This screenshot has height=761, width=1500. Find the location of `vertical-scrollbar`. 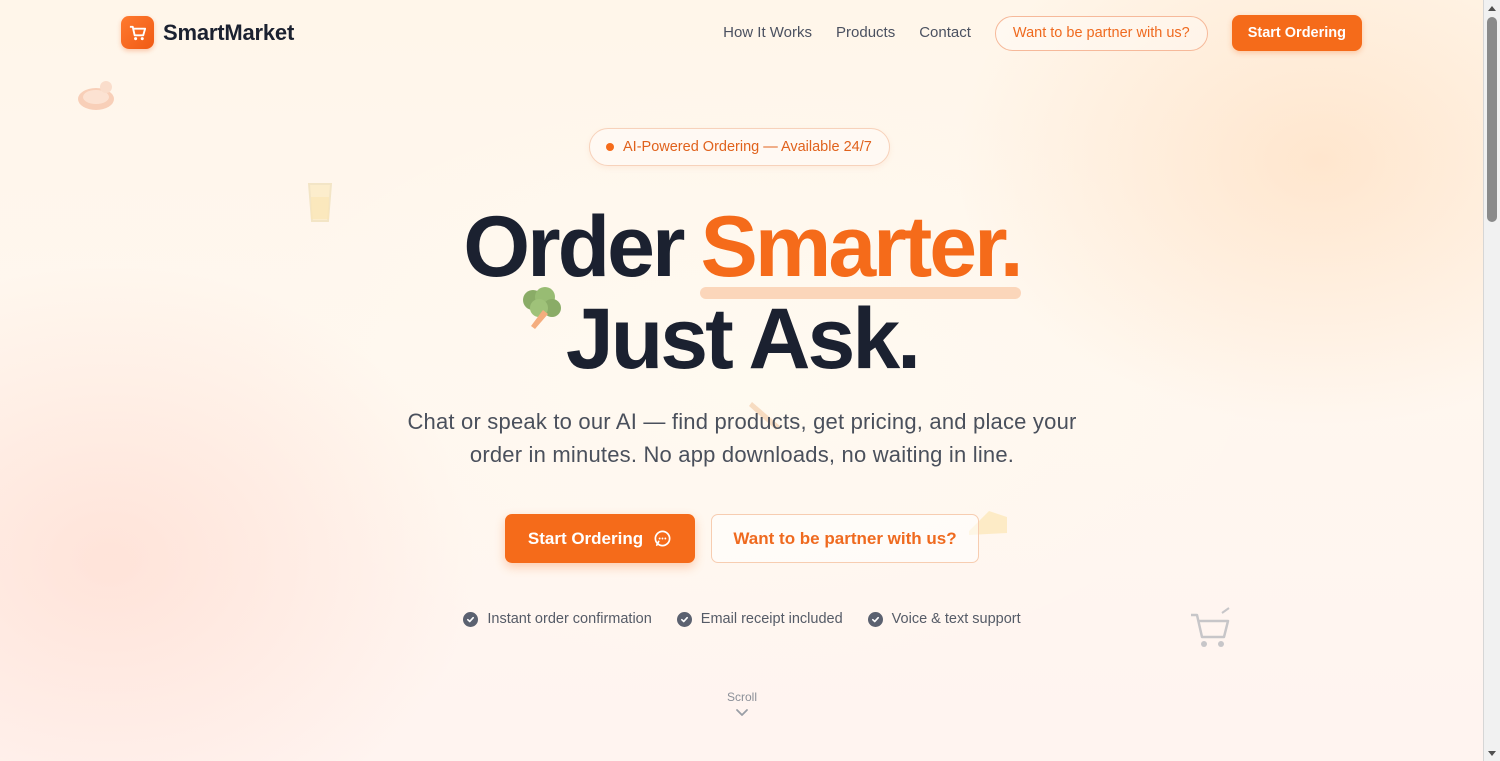

vertical-scrollbar is located at coordinates (1491, 380).